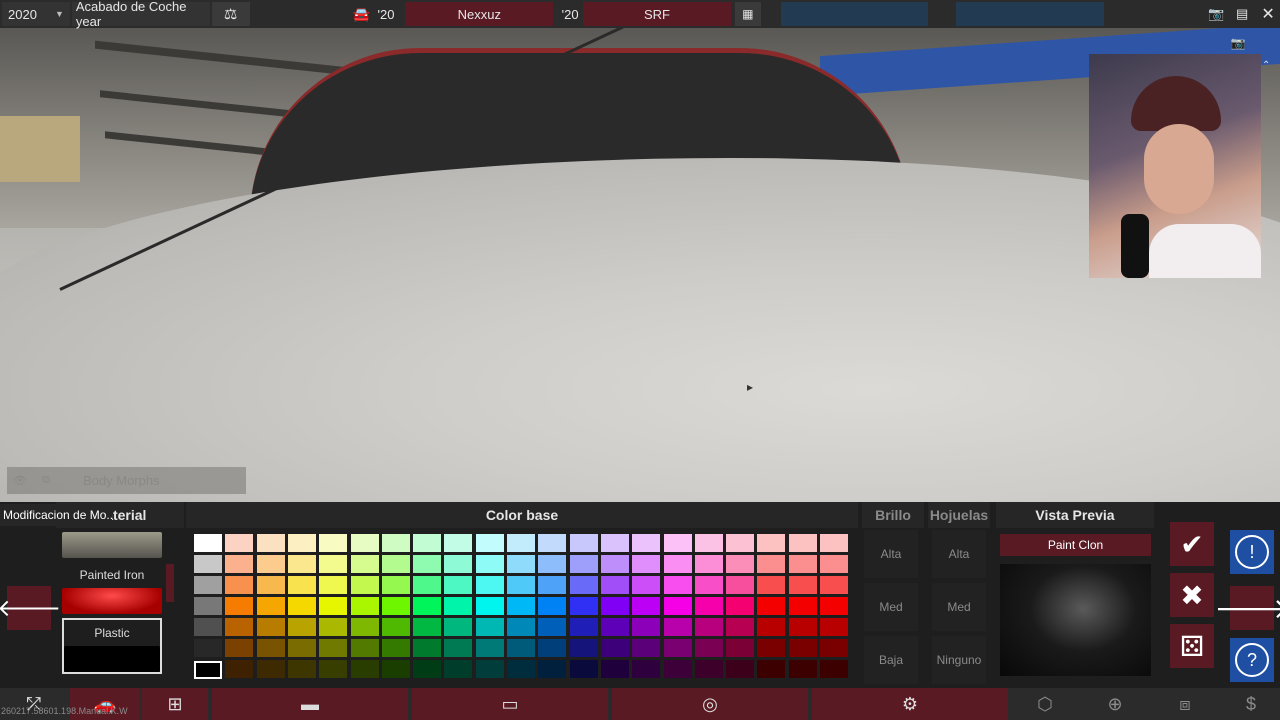 This screenshot has height=720, width=1280. Describe the element at coordinates (1192, 544) in the screenshot. I see `checkmark-icon: ✔` at that location.